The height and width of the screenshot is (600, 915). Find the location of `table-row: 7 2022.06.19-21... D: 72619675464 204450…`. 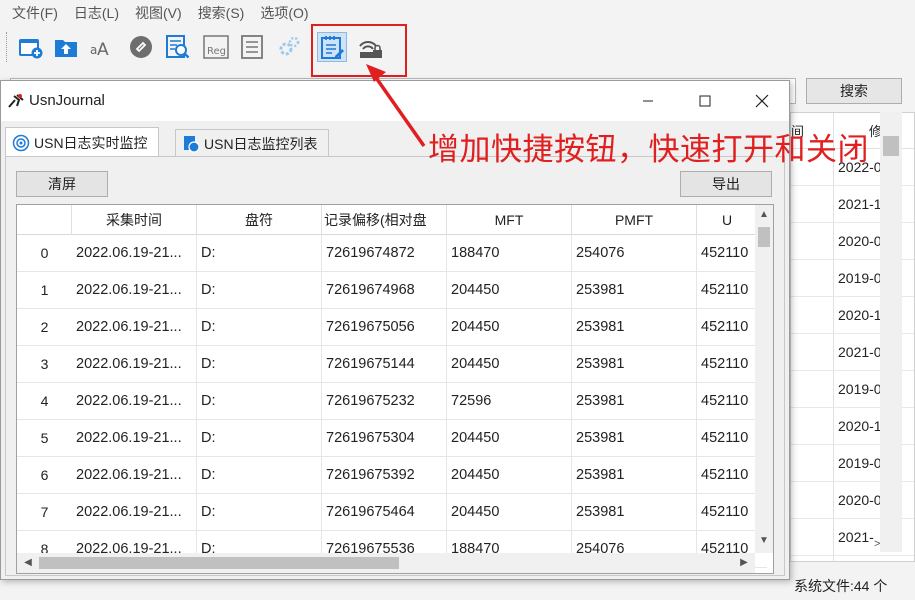

table-row: 7 2022.06.19-21... D: 72619675464 204450… is located at coordinates (392, 512).